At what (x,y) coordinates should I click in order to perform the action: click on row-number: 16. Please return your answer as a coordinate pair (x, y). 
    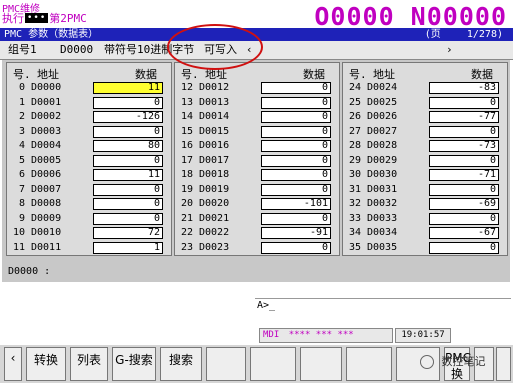
    Looking at the image, I should click on (186, 145).